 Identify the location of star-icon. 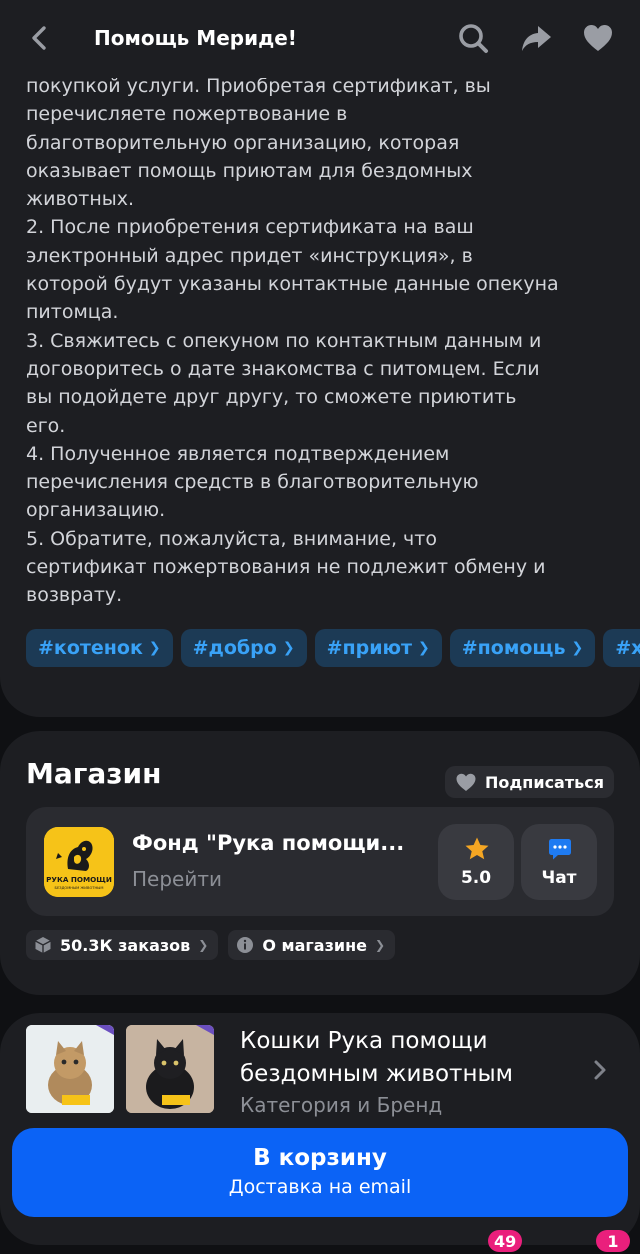
(477, 848).